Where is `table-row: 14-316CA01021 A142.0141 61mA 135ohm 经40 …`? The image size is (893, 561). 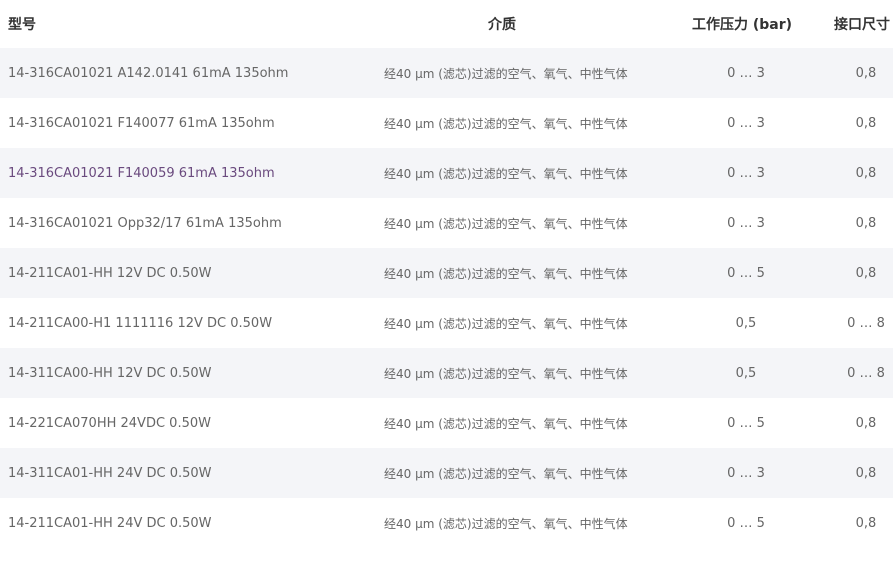
table-row: 14-316CA01021 A142.0141 61mA 135ohm 经40 … is located at coordinates (446, 73).